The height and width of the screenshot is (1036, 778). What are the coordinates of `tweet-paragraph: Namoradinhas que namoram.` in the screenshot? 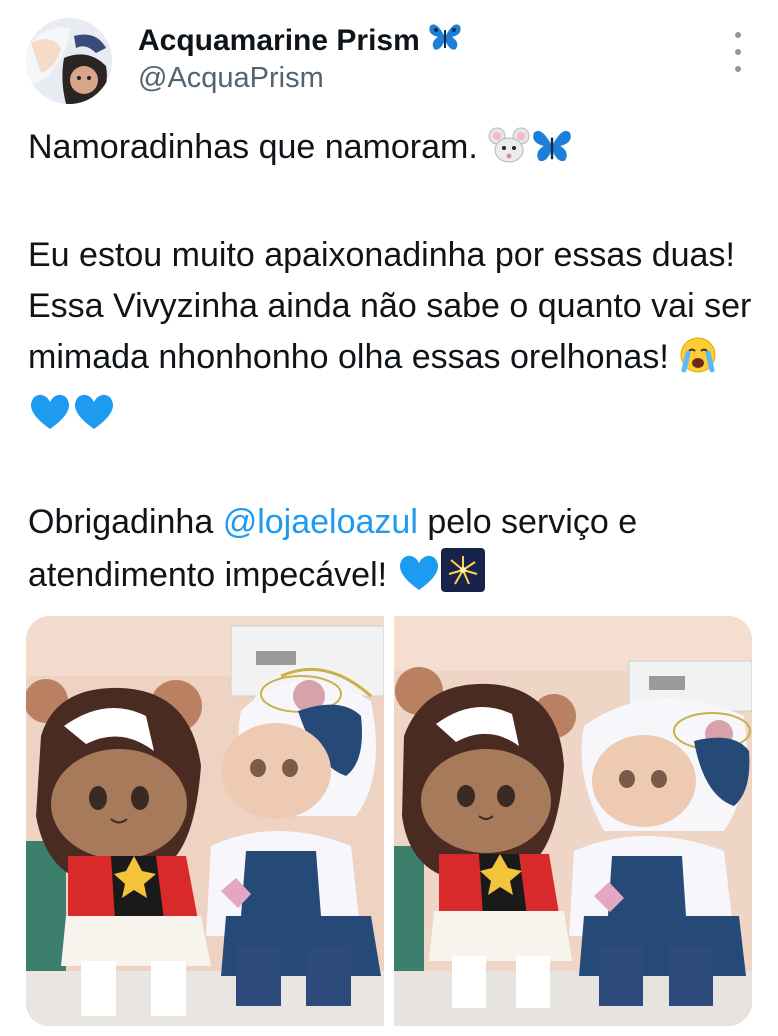 It's located at (393, 150).